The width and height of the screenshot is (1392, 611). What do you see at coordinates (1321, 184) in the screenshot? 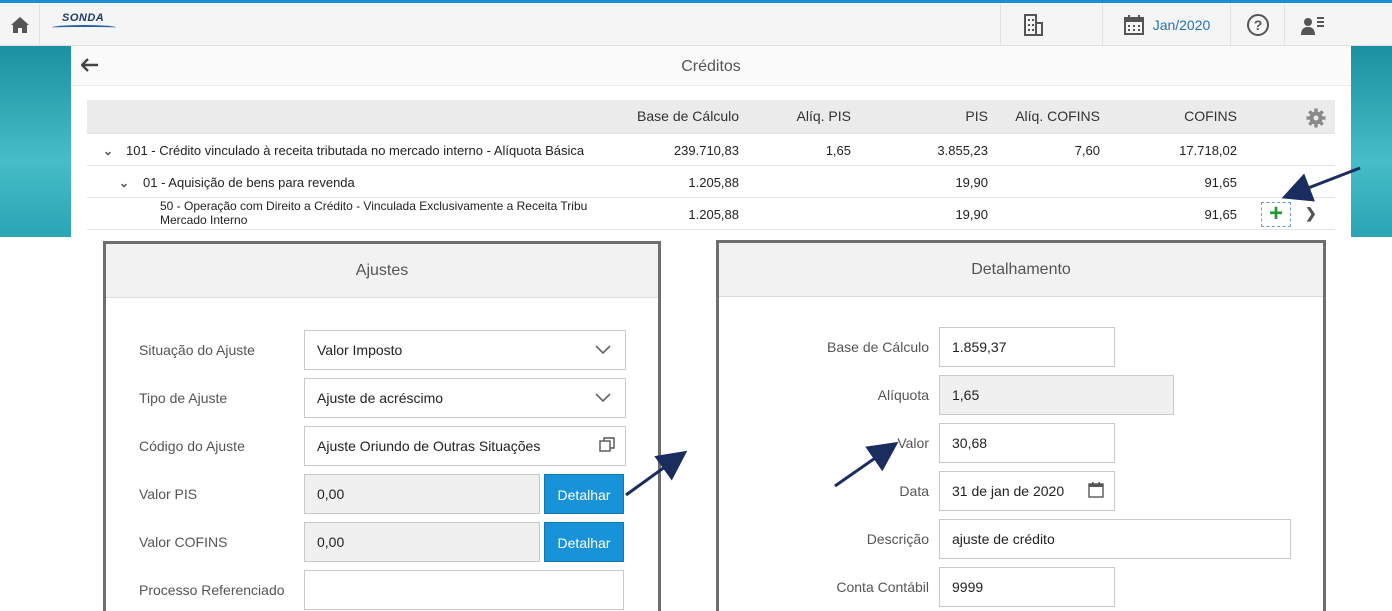
I see `annotation-arrow-add` at bounding box center [1321, 184].